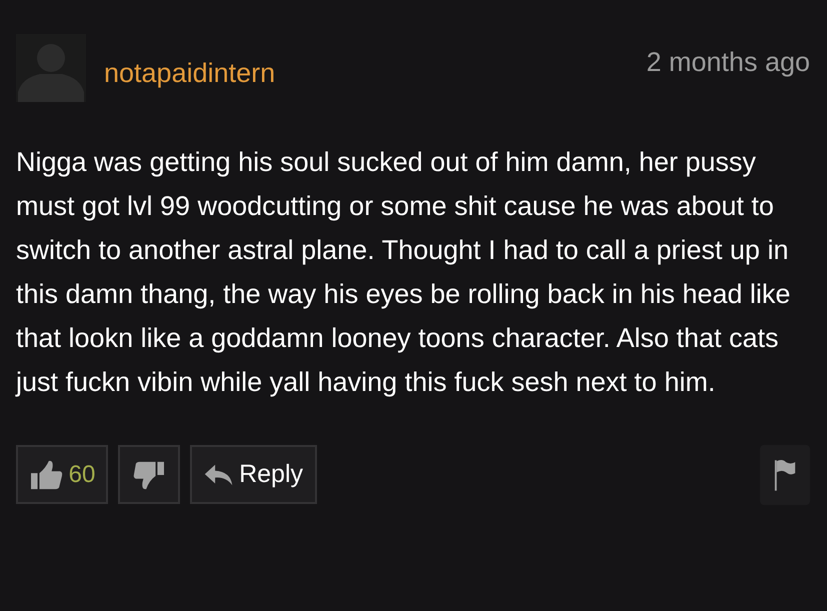  What do you see at coordinates (45, 475) in the screenshot?
I see `thumbs-up-icon` at bounding box center [45, 475].